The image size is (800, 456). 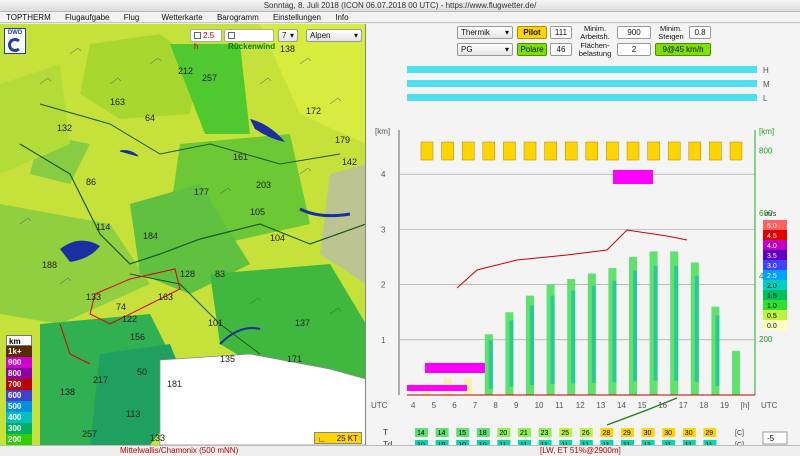 I want to click on min-steigen-label: Minim. Steigen, so click(x=671, y=32).